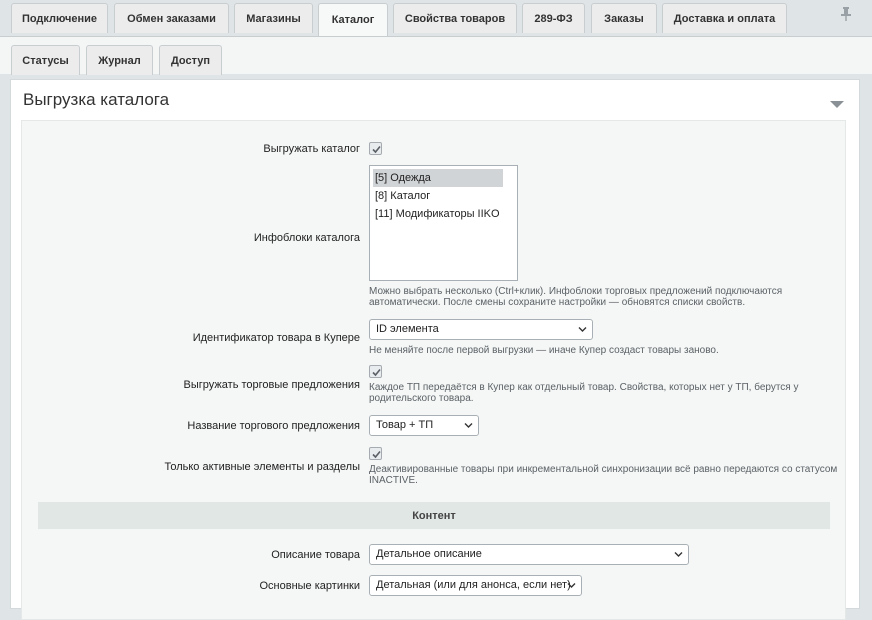  Describe the element at coordinates (309, 586) in the screenshot. I see `main-images-label: Основные картинки` at that location.